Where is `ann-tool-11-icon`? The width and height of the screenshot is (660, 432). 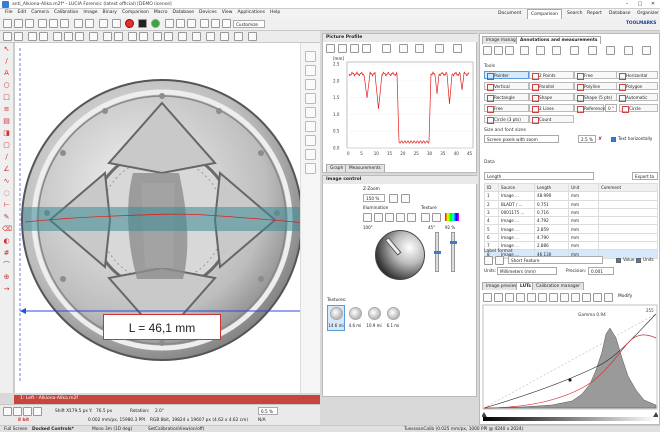
ann-tool-11-icon is located at coordinates (646, 50).